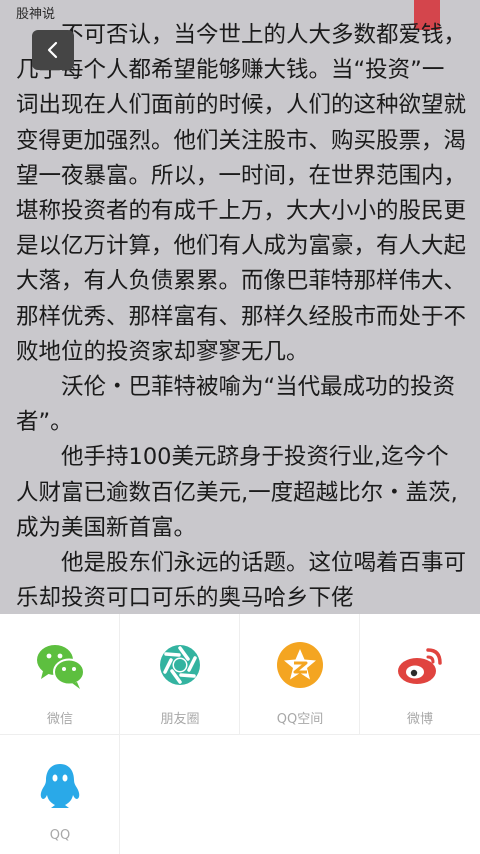  Describe the element at coordinates (180, 665) in the screenshot. I see `moments-icon` at that location.